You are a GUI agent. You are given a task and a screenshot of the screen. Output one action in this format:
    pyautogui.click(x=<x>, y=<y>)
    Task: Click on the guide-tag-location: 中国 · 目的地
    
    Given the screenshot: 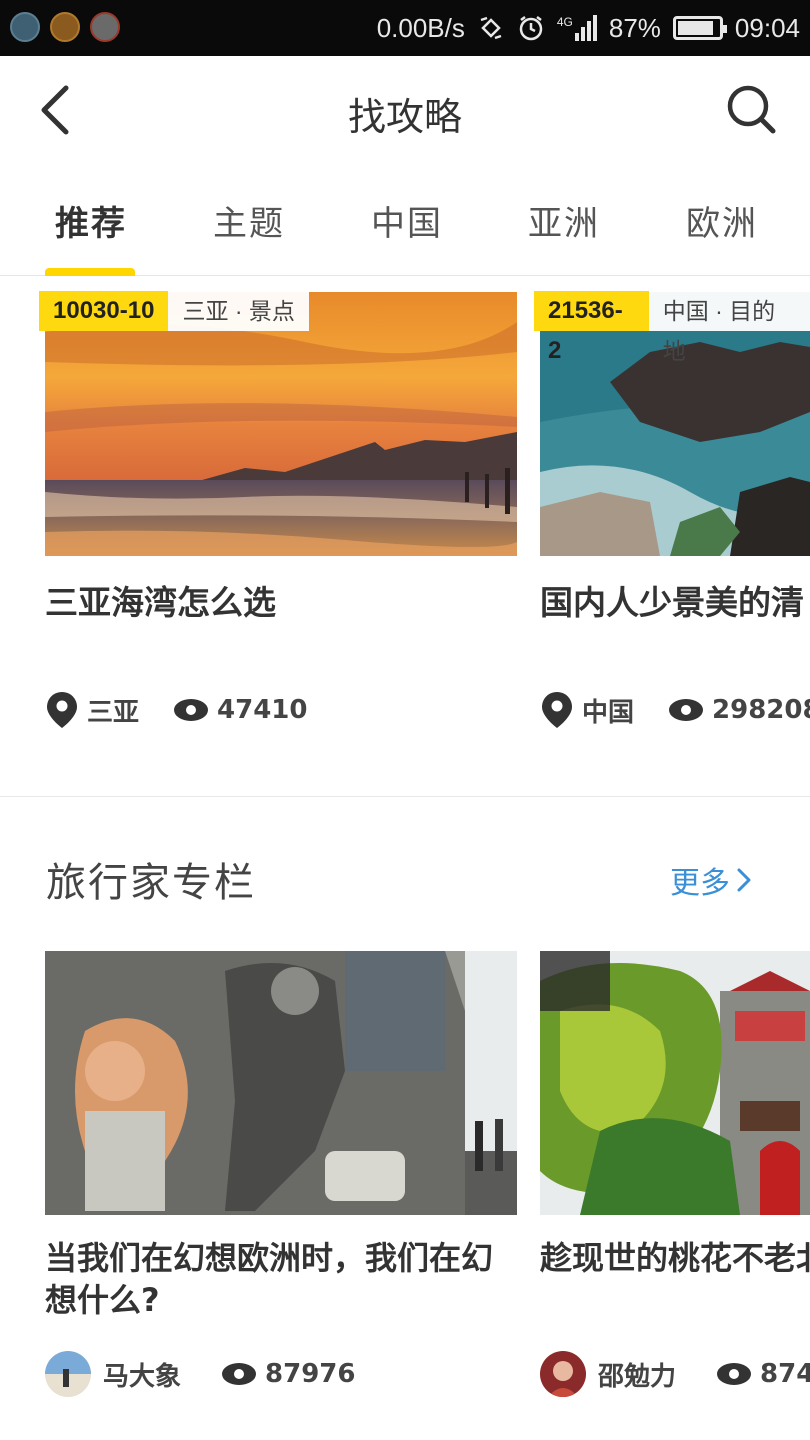 What is the action you would take?
    pyautogui.click(x=729, y=327)
    